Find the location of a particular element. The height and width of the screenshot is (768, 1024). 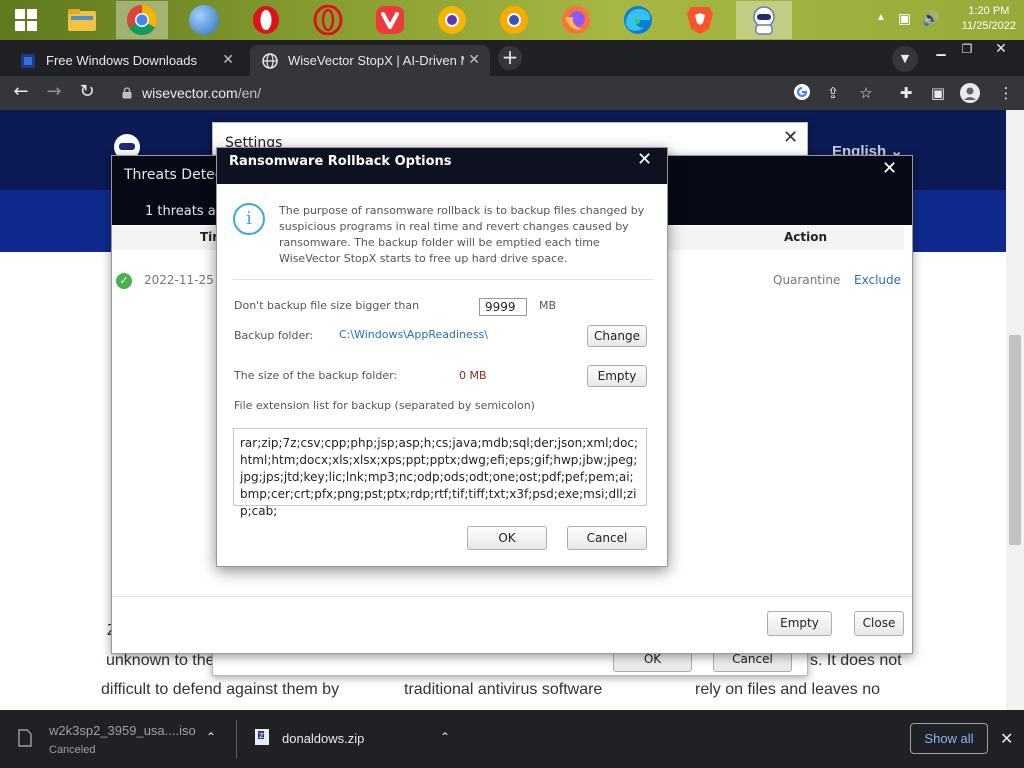

globe-favicon-icon is located at coordinates (270, 60).